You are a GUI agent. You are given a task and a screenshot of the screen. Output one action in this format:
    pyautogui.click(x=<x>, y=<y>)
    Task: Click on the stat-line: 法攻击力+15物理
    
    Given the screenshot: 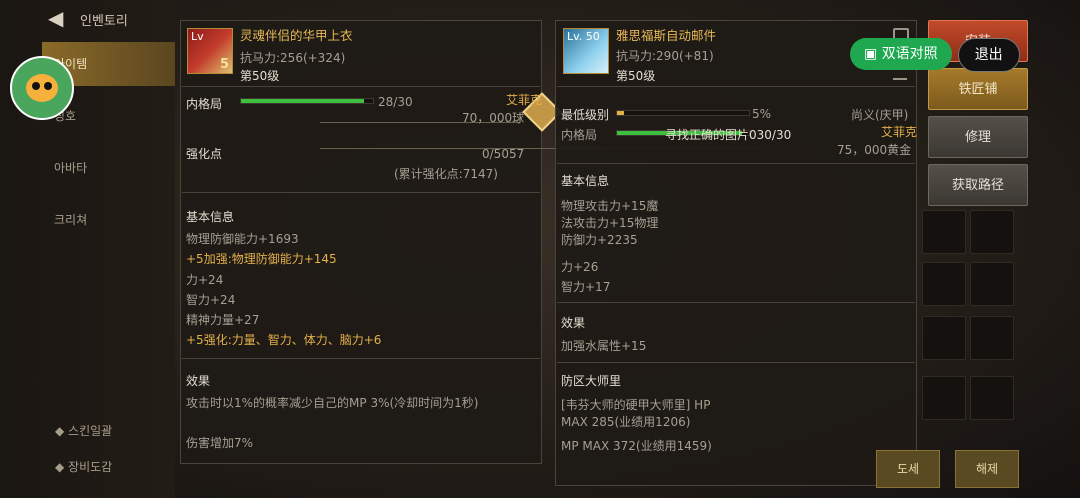 What is the action you would take?
    pyautogui.click(x=610, y=223)
    